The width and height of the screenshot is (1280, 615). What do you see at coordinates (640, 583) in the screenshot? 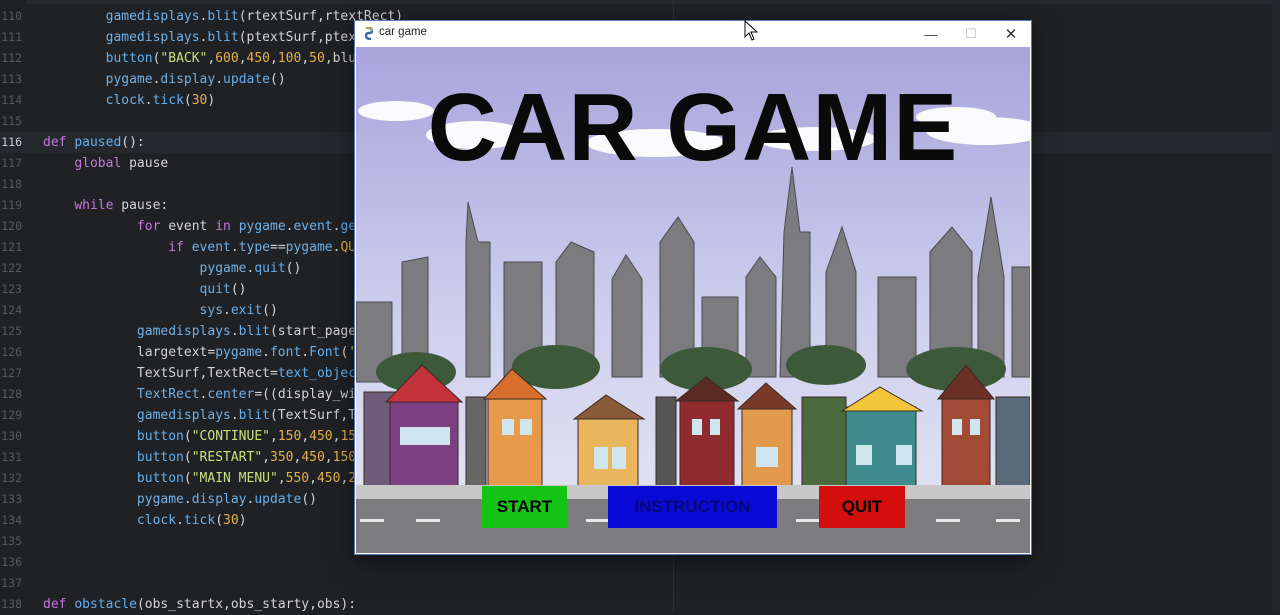
I see `code-line: 137` at bounding box center [640, 583].